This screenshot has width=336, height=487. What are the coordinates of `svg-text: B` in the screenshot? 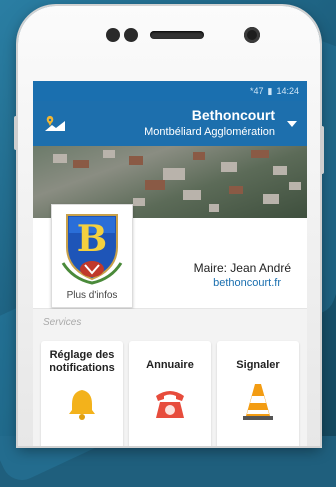 It's located at (92, 239).